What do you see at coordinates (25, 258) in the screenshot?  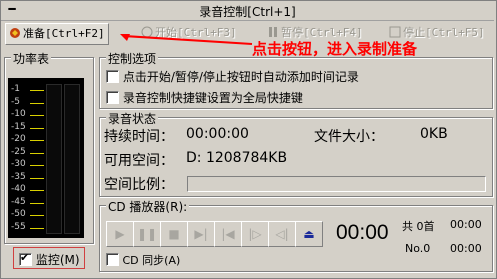 I see `monitor-check-box` at bounding box center [25, 258].